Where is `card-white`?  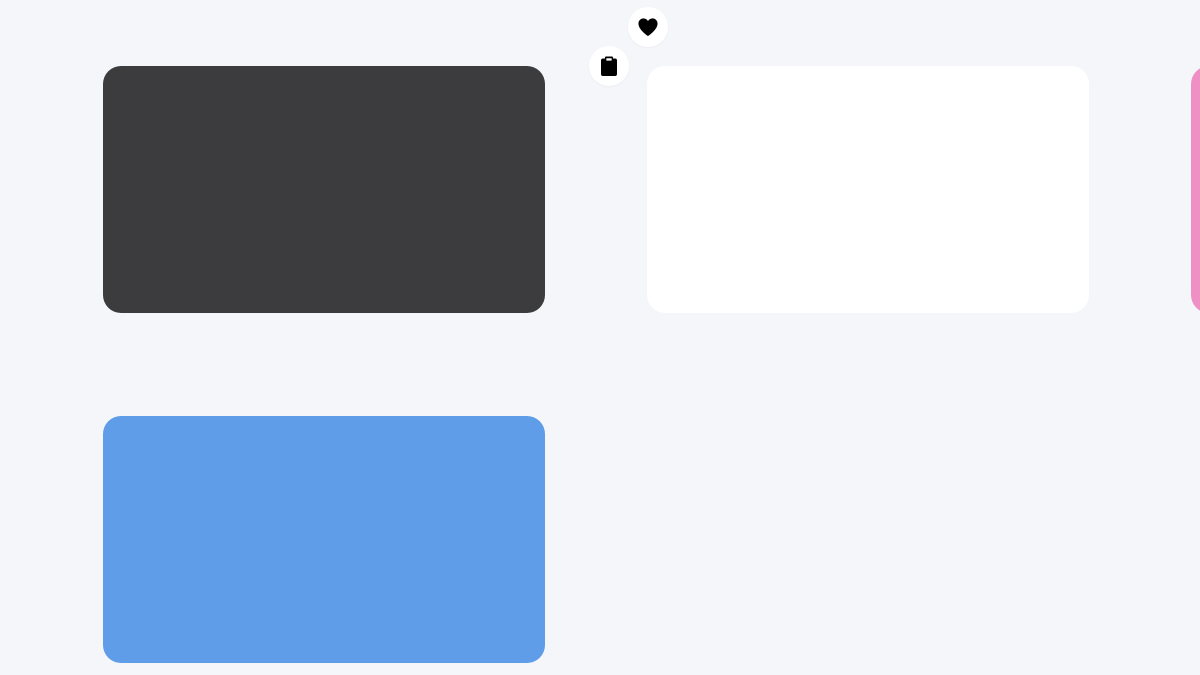
card-white is located at coordinates (868, 189).